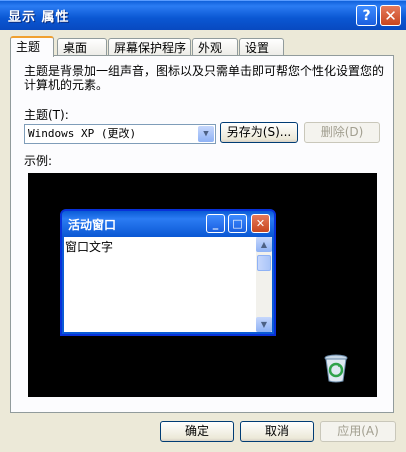 The width and height of the screenshot is (406, 452). What do you see at coordinates (92, 225) in the screenshot?
I see `preview-window-title: 活动窗口` at bounding box center [92, 225].